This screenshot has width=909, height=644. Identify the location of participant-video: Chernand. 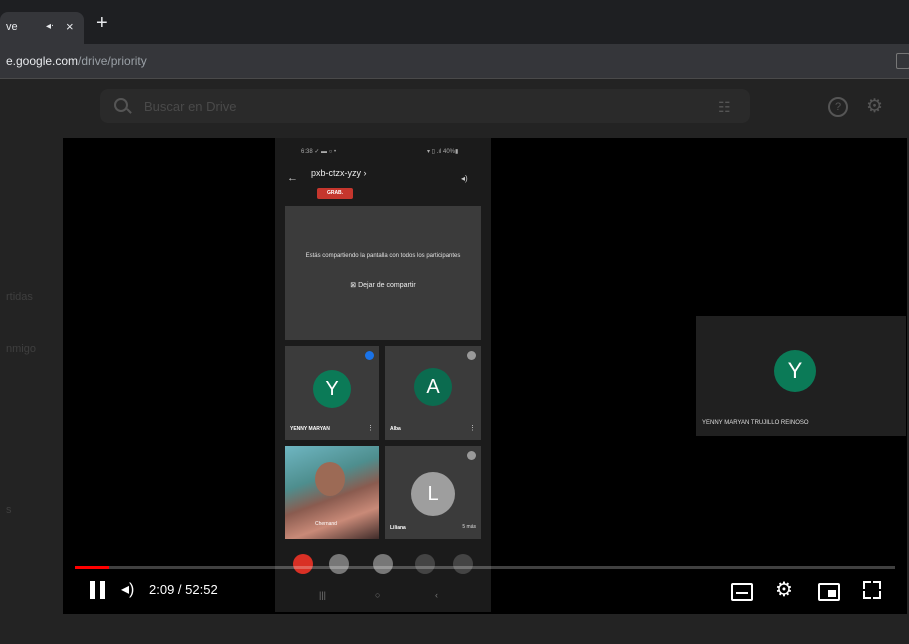
(332, 492).